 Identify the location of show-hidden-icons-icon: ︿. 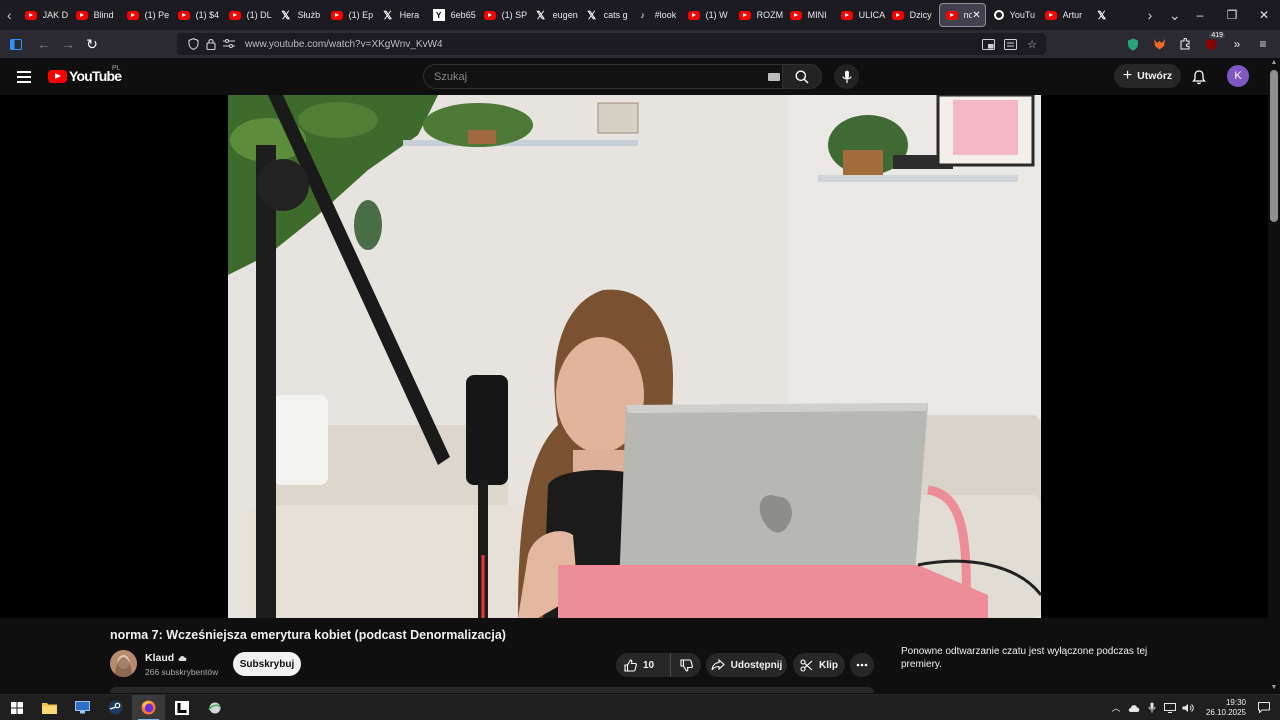
(1116, 708).